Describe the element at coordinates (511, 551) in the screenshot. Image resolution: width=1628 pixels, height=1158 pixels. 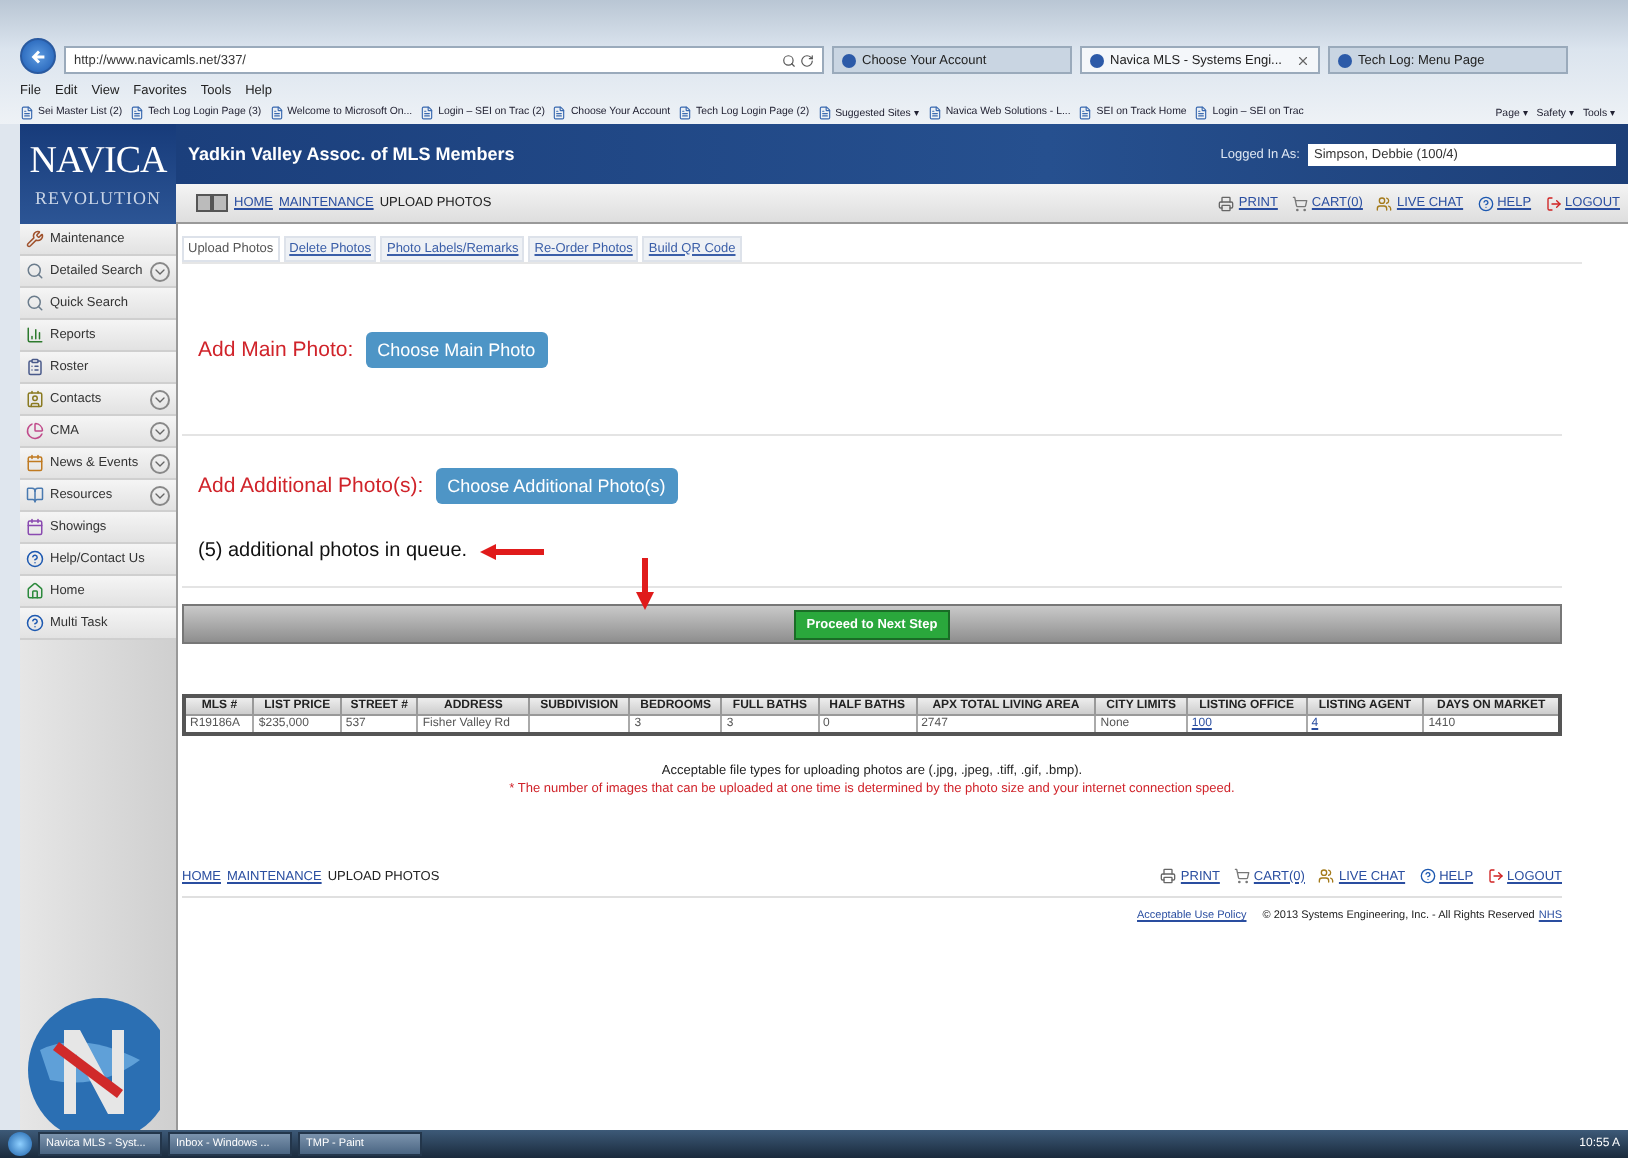
I see `left-arrow-icon` at that location.